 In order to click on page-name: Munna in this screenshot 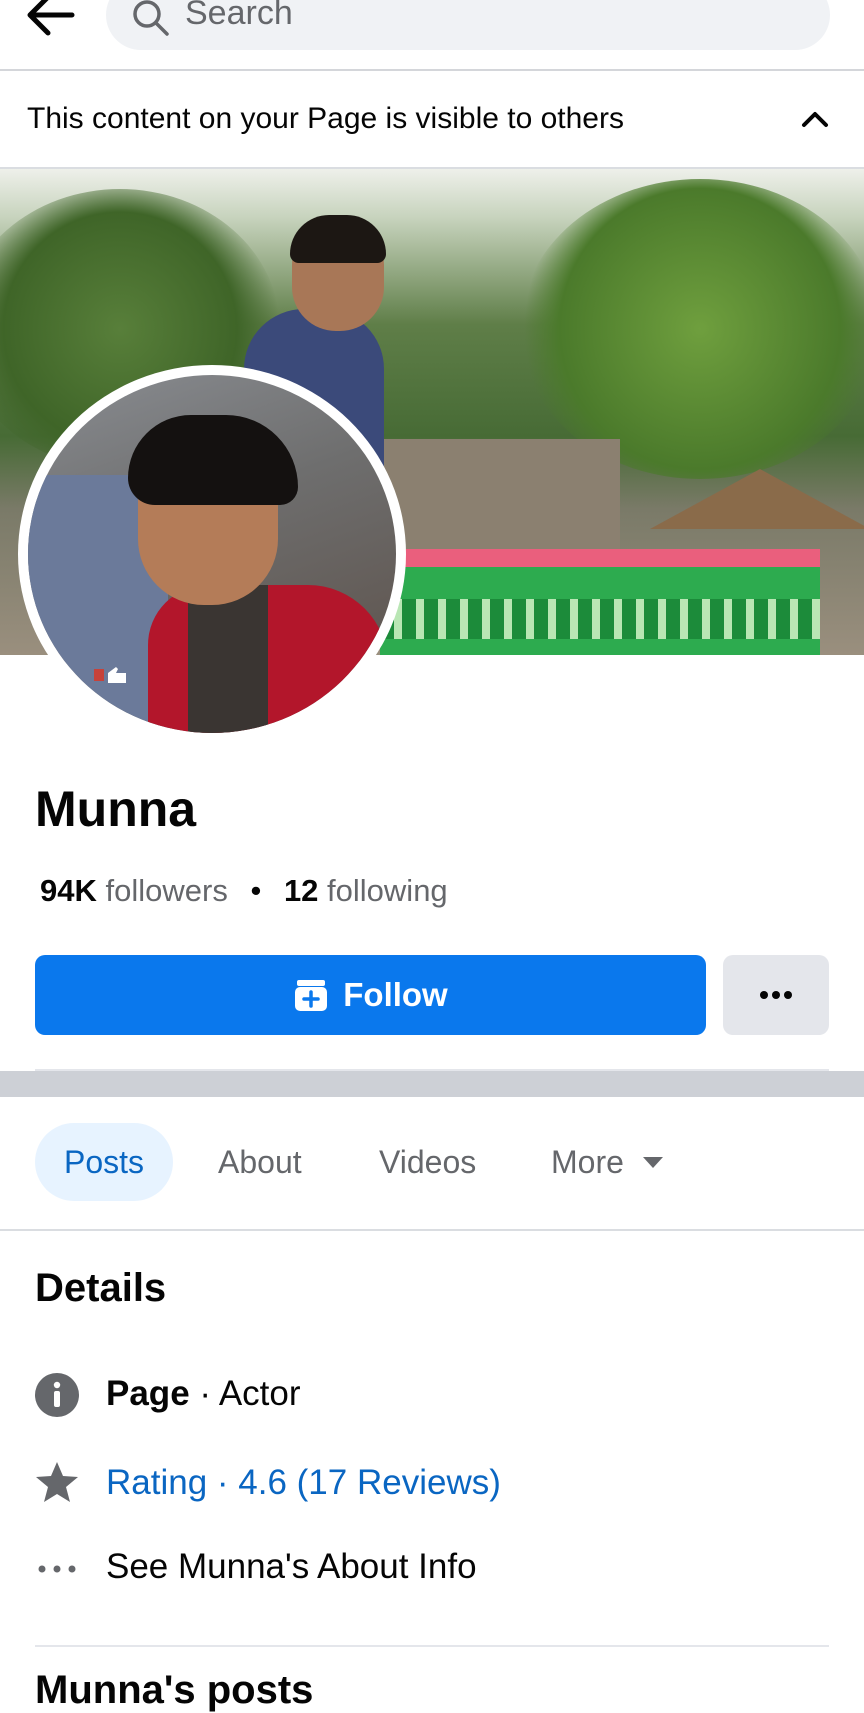, I will do `click(116, 809)`.